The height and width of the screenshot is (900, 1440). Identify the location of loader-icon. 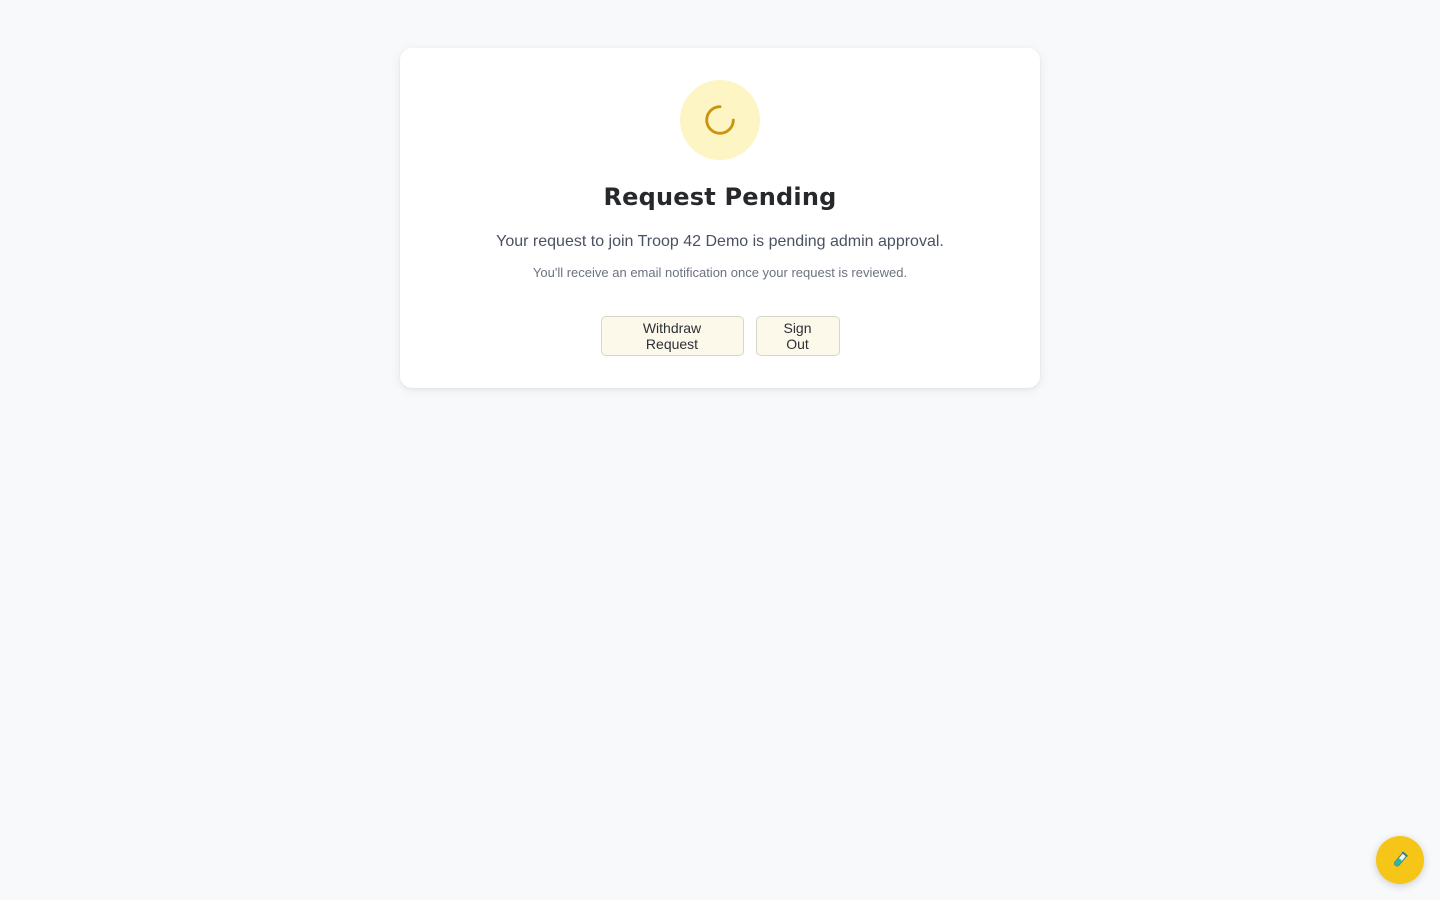
(720, 120).